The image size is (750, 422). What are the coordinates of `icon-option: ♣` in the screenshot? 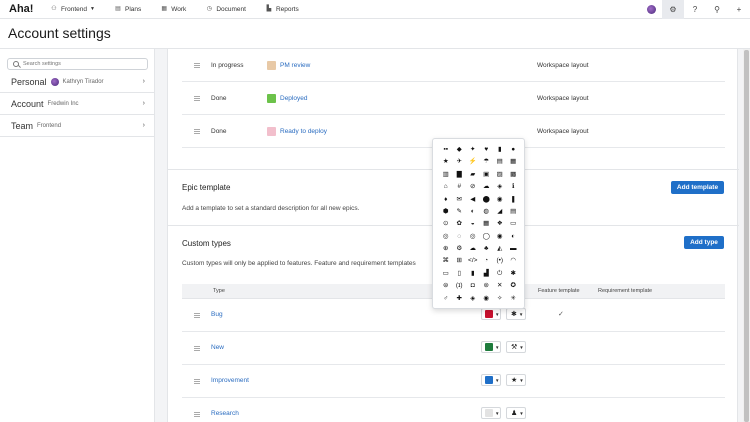 It's located at (487, 249).